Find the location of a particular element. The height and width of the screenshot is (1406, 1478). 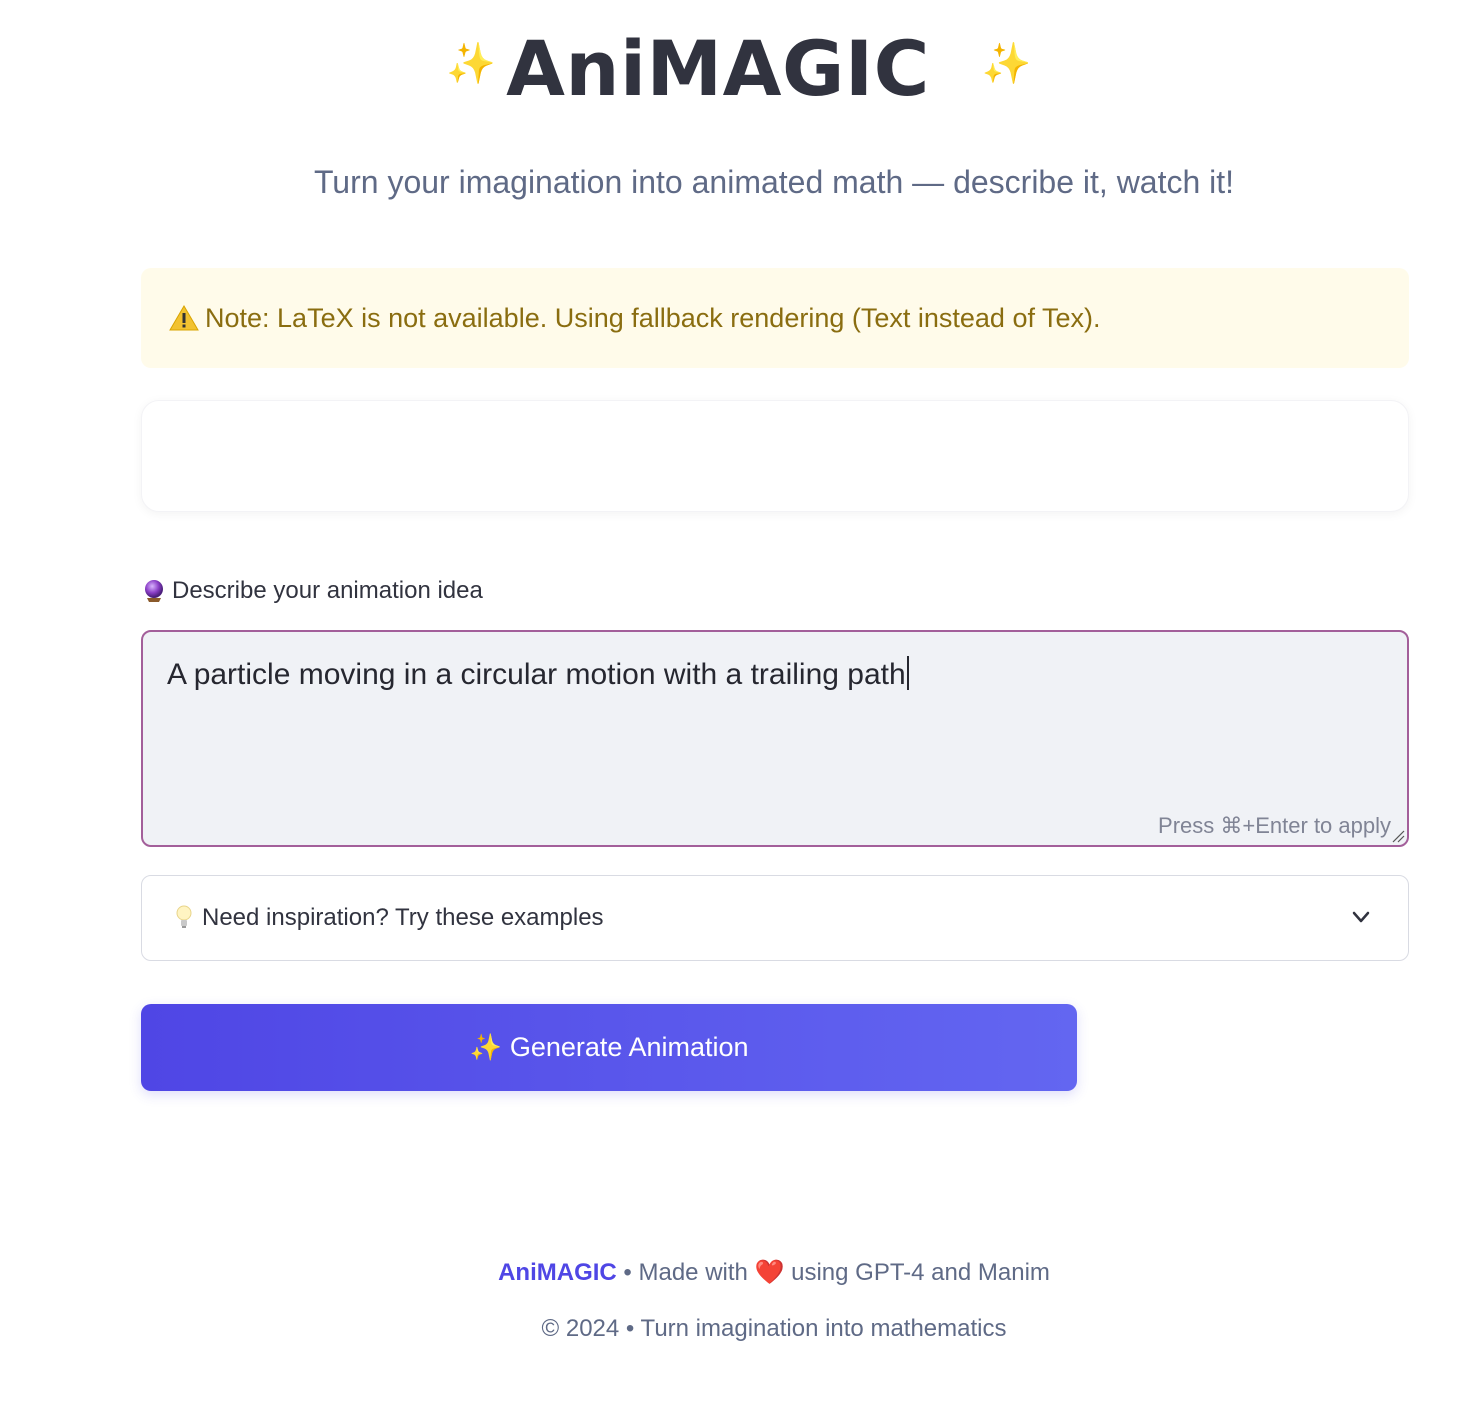

heart-icon: ❤️ is located at coordinates (769, 1272).